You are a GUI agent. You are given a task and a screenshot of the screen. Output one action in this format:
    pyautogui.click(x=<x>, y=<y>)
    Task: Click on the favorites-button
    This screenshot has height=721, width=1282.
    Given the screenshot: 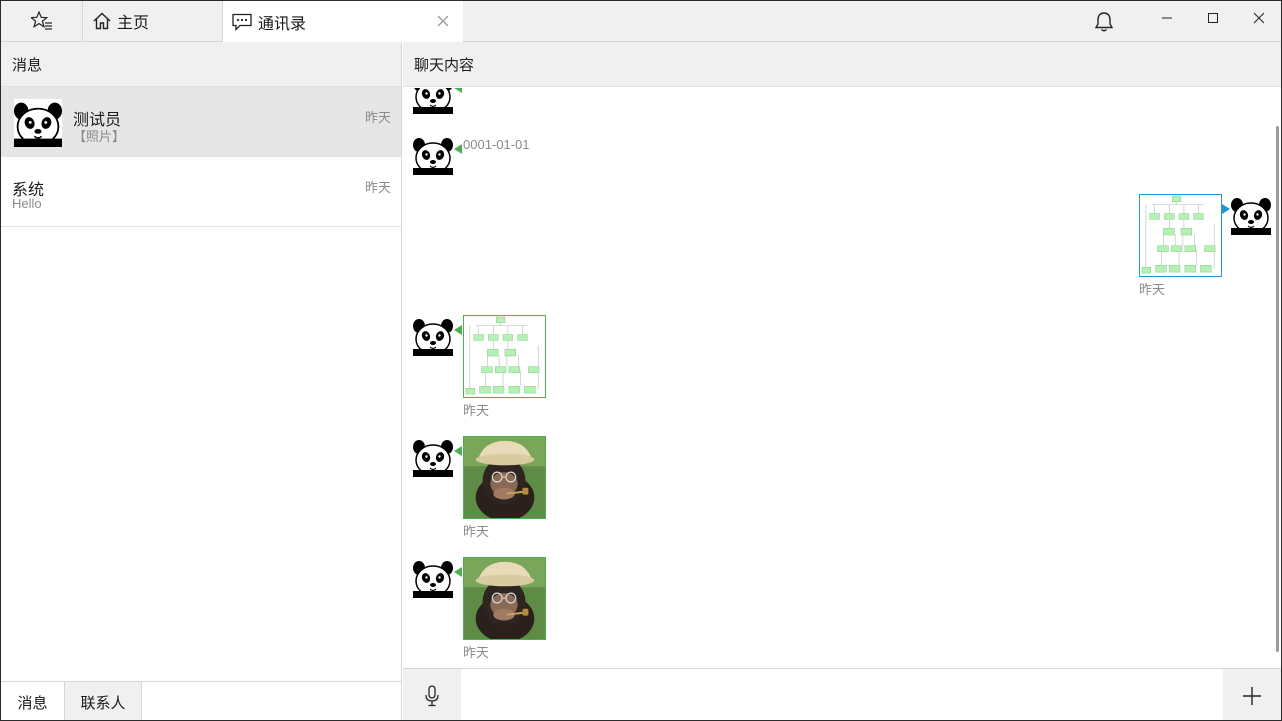 What is the action you would take?
    pyautogui.click(x=42, y=21)
    